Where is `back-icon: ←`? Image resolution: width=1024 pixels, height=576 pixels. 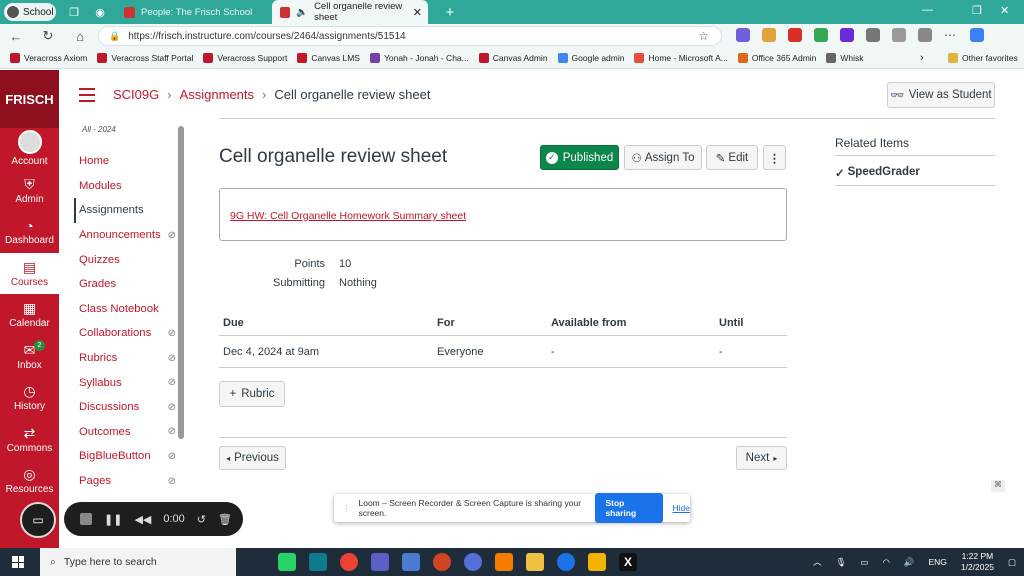 back-icon: ← is located at coordinates (16, 36).